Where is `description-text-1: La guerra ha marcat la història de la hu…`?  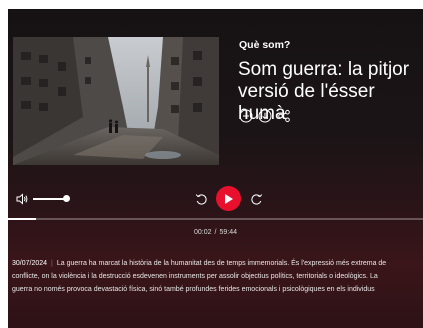 description-text-1: La guerra ha marcat la història de la hu… is located at coordinates (221, 263).